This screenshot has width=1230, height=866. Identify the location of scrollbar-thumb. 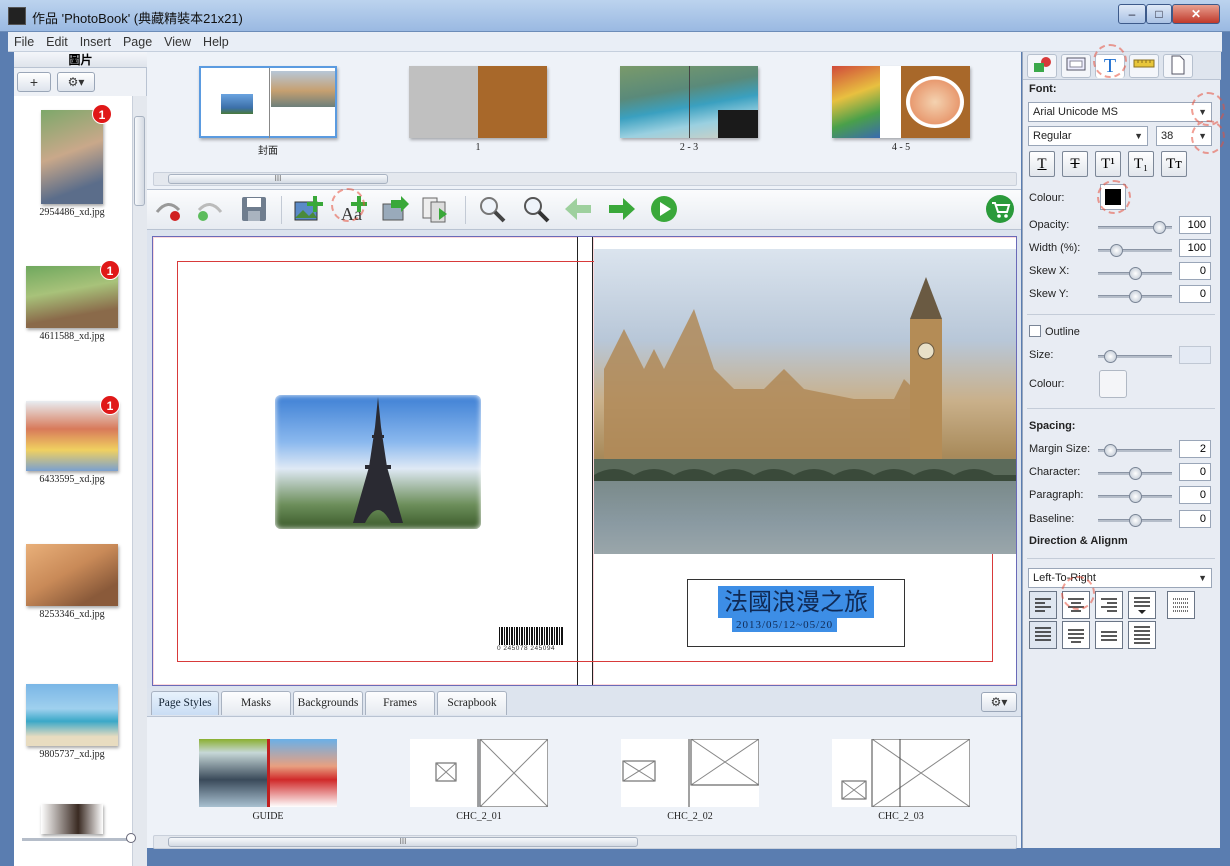
(139, 161).